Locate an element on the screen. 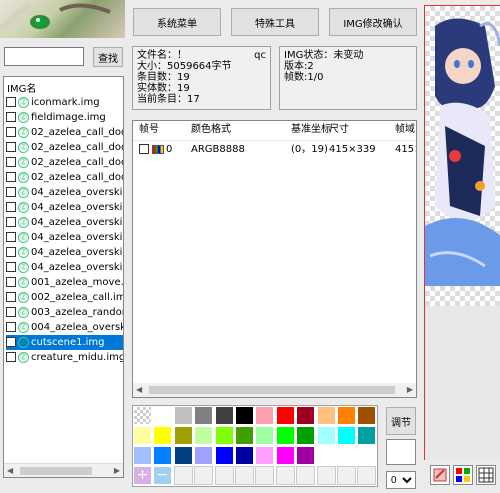  list-item: Ⓩfieldimage.img is located at coordinates (64, 117).